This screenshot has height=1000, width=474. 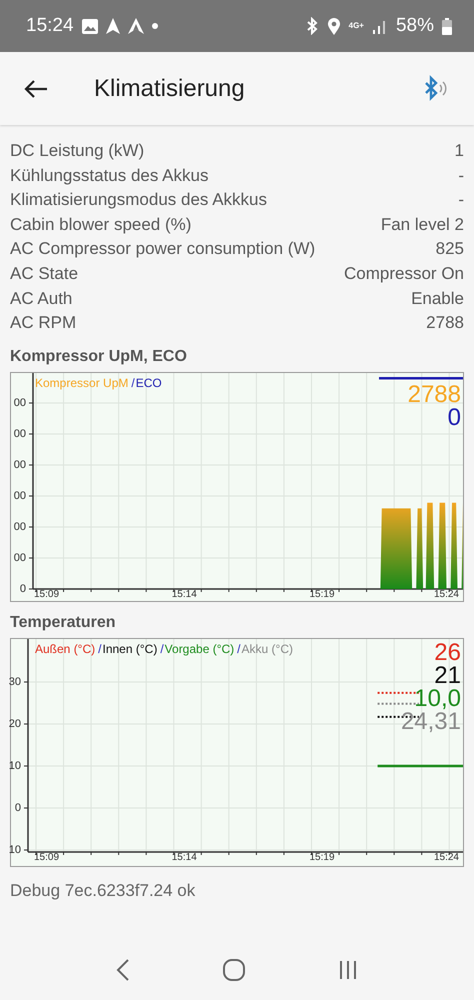 I want to click on clock: 15:24, so click(x=50, y=26).